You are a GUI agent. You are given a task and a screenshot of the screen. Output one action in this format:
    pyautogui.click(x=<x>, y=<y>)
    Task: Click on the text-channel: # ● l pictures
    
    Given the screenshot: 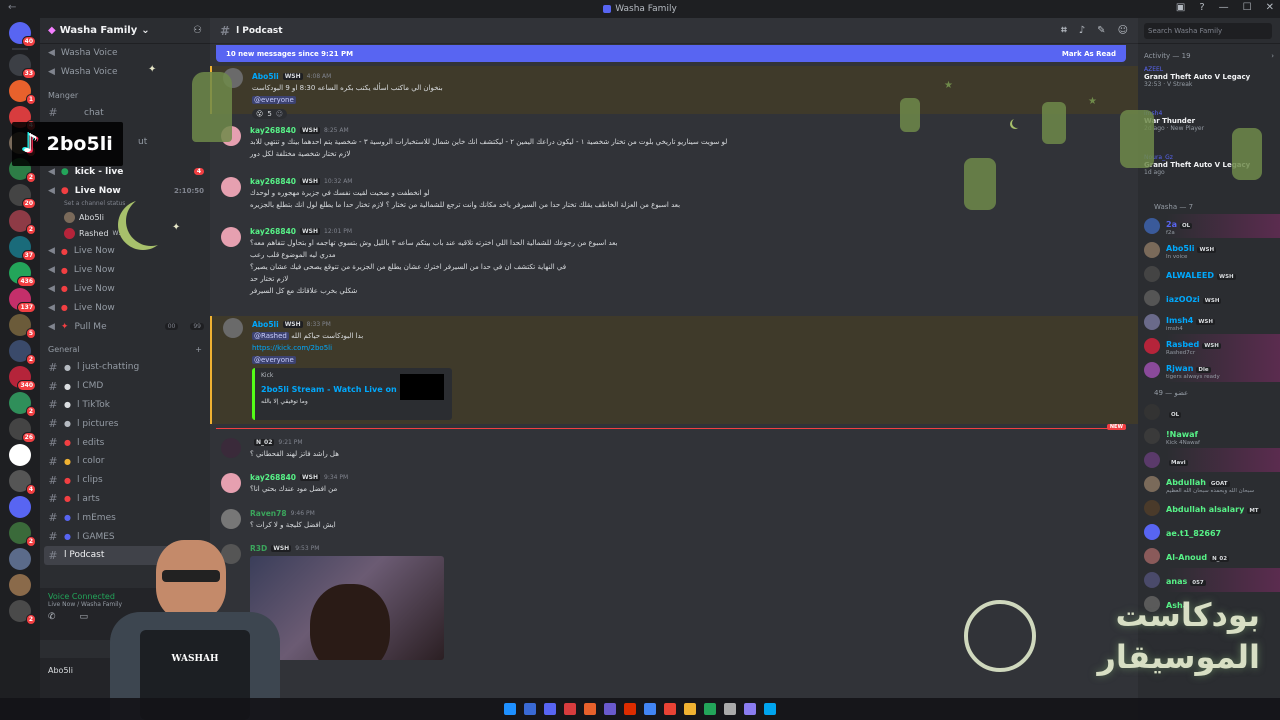 What is the action you would take?
    pyautogui.click(x=125, y=423)
    